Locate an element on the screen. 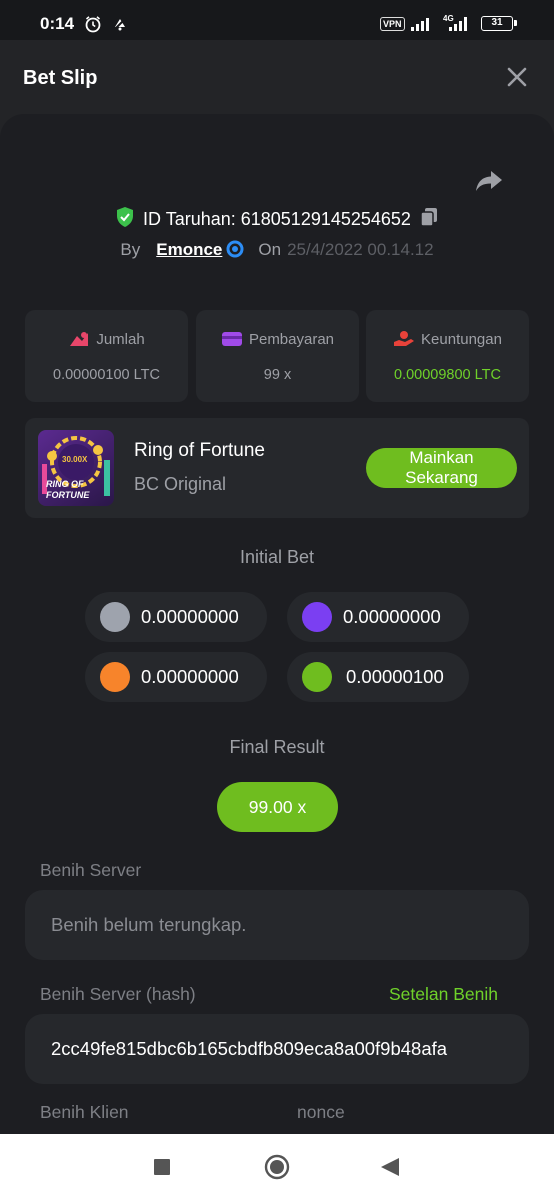 This screenshot has width=554, height=1200. bet-chip: 0.00000100 is located at coordinates (378, 677).